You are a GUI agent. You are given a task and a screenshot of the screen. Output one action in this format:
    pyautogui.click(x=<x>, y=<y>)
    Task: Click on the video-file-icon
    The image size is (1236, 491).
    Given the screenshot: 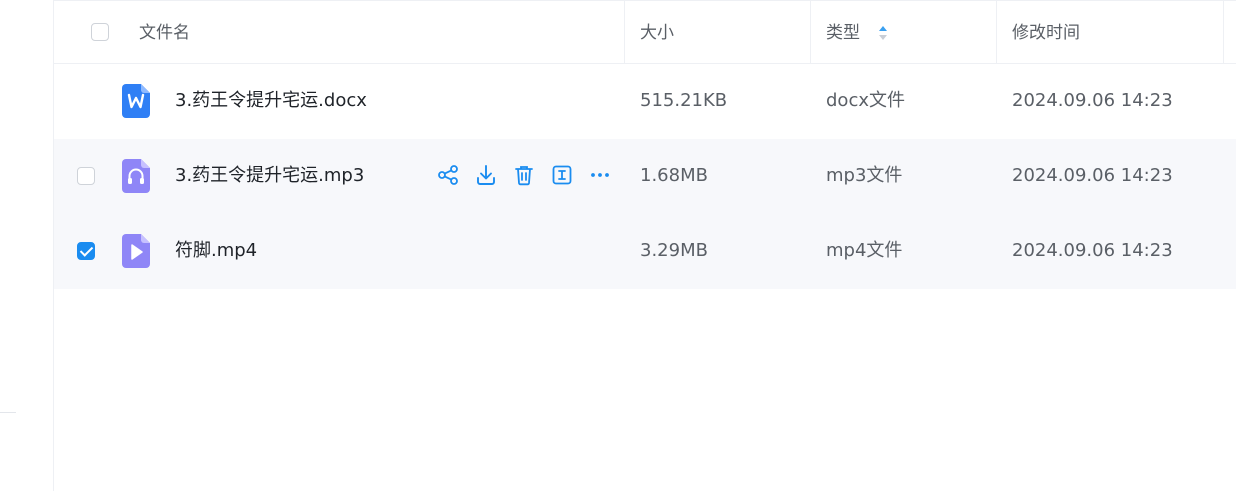 What is the action you would take?
    pyautogui.click(x=136, y=251)
    